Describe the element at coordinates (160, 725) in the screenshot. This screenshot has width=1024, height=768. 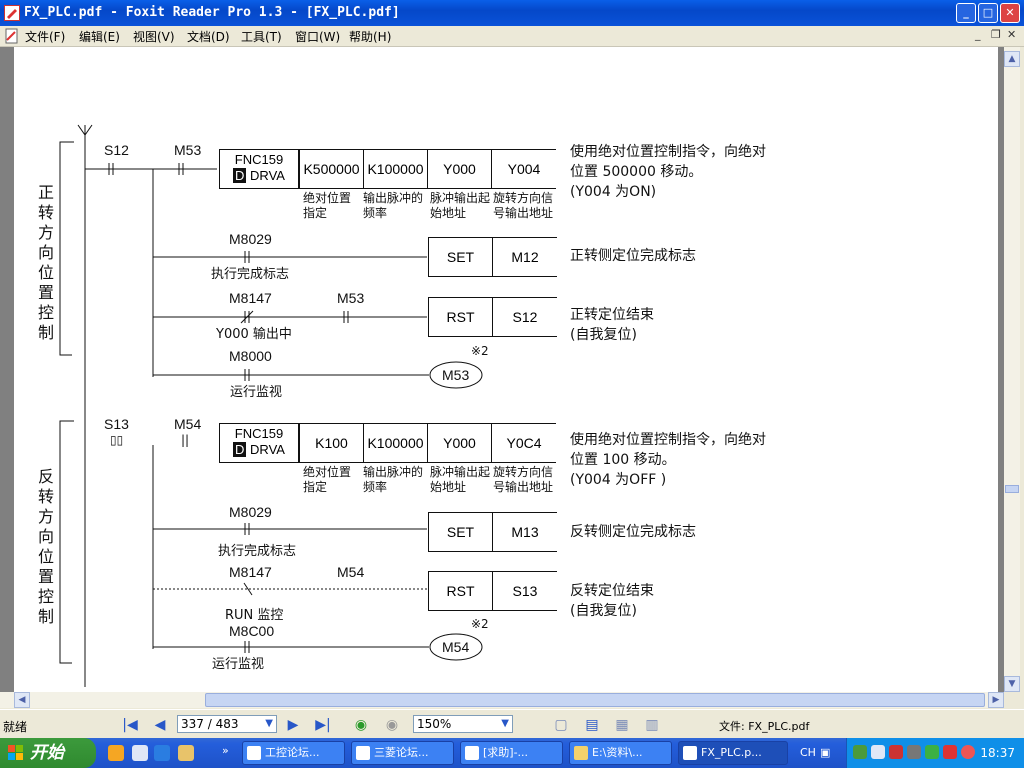
I see `prev-page-button: ◀` at that location.